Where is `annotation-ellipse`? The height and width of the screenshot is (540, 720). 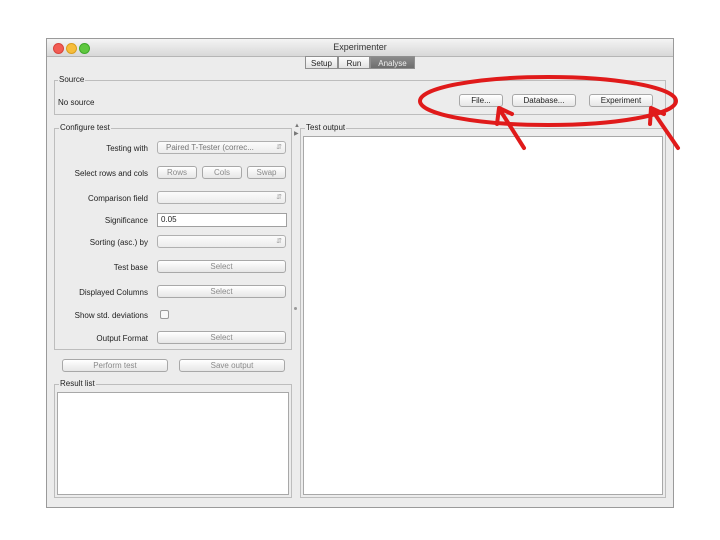 annotation-ellipse is located at coordinates (548, 101).